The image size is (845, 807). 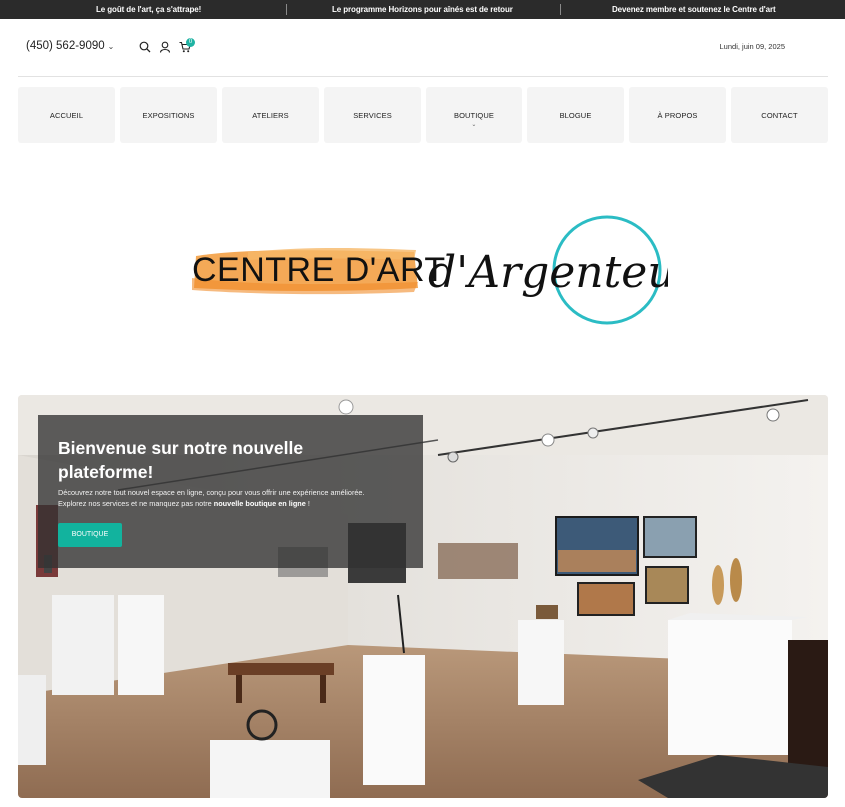 I want to click on nav-item-a-propos: À PROPOS, so click(x=677, y=115).